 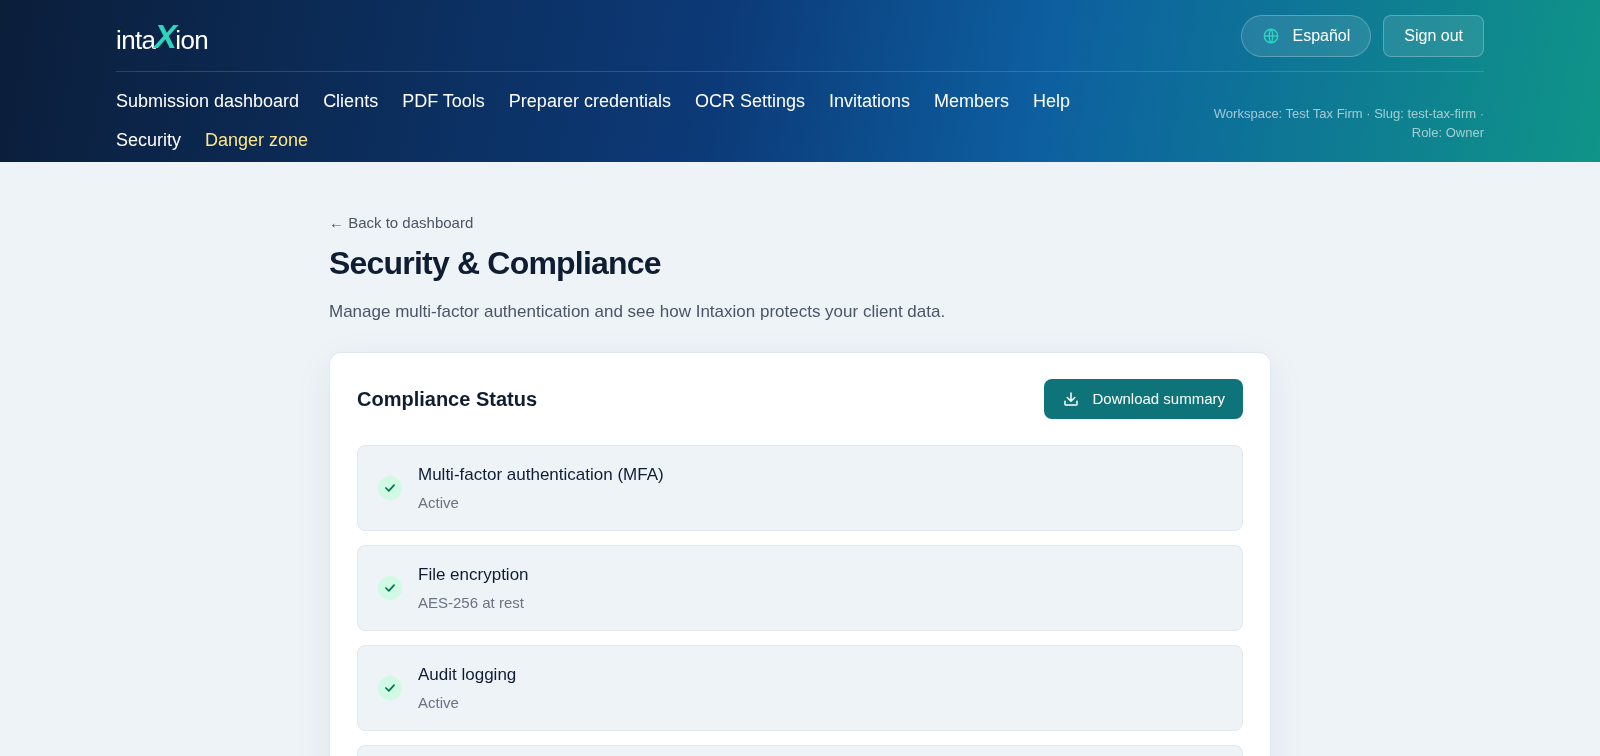 I want to click on nav-link: Danger zone, so click(x=257, y=140).